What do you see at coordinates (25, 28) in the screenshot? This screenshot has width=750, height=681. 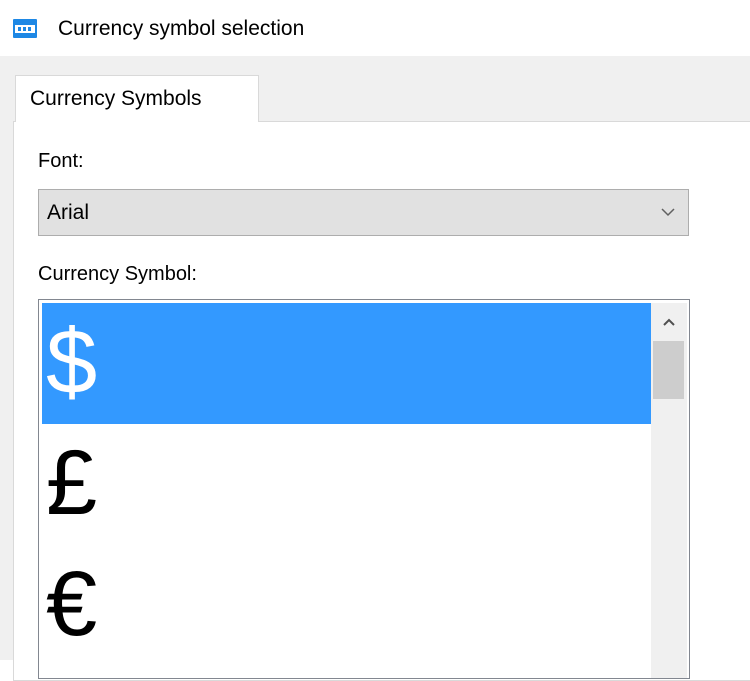 I see `dialog-window-icon` at bounding box center [25, 28].